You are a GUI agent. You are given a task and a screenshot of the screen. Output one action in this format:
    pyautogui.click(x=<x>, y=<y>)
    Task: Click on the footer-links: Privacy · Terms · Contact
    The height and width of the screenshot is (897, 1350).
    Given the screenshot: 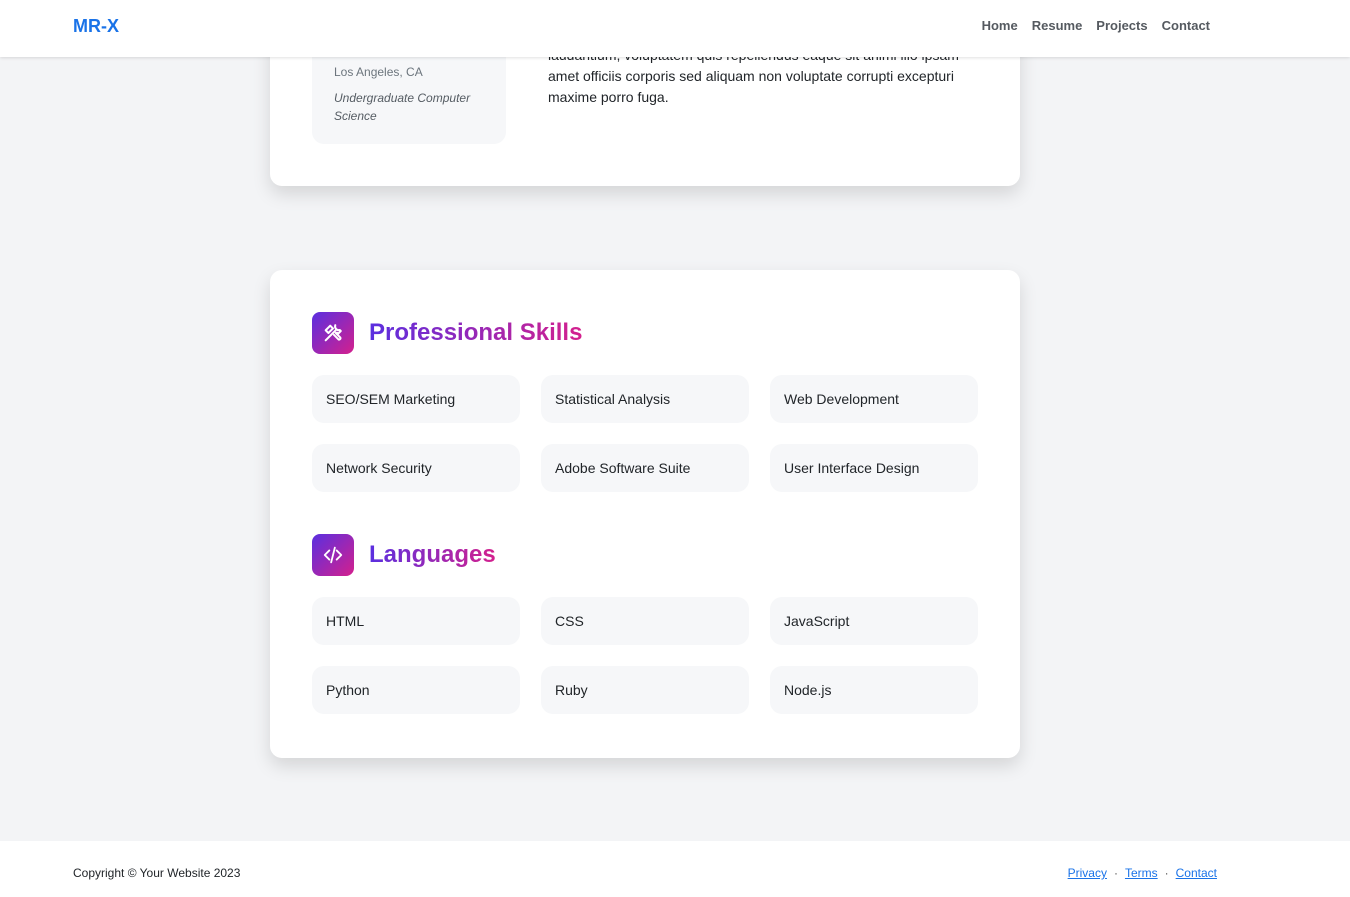 What is the action you would take?
    pyautogui.click(x=1142, y=873)
    